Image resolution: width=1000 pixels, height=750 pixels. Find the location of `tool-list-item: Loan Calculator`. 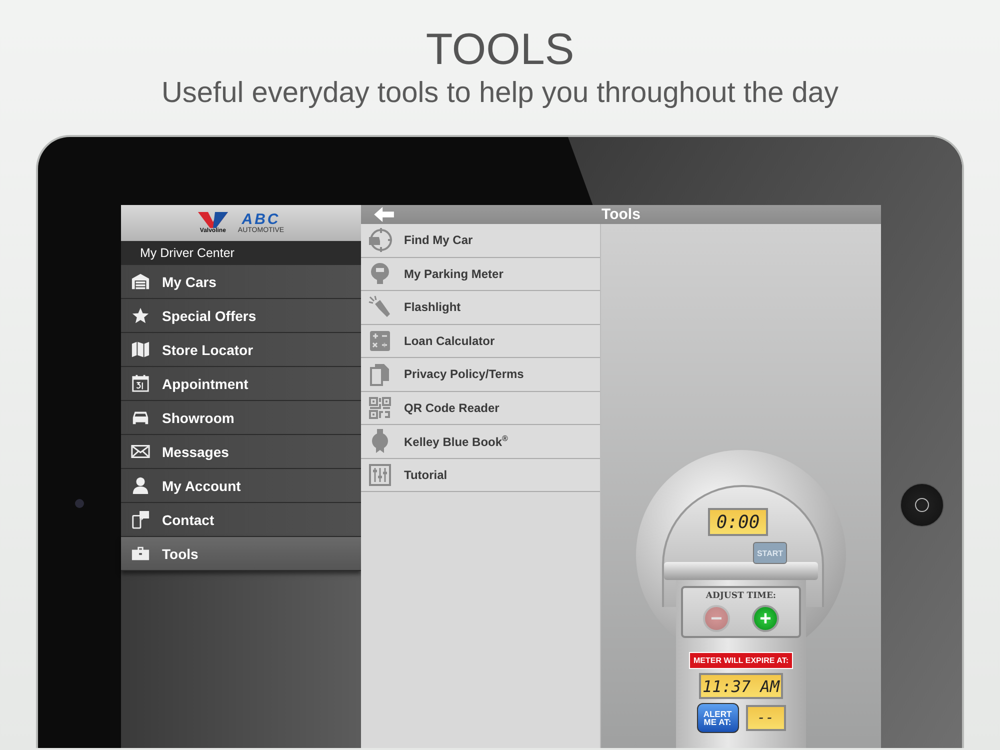

tool-list-item: Loan Calculator is located at coordinates (480, 341).